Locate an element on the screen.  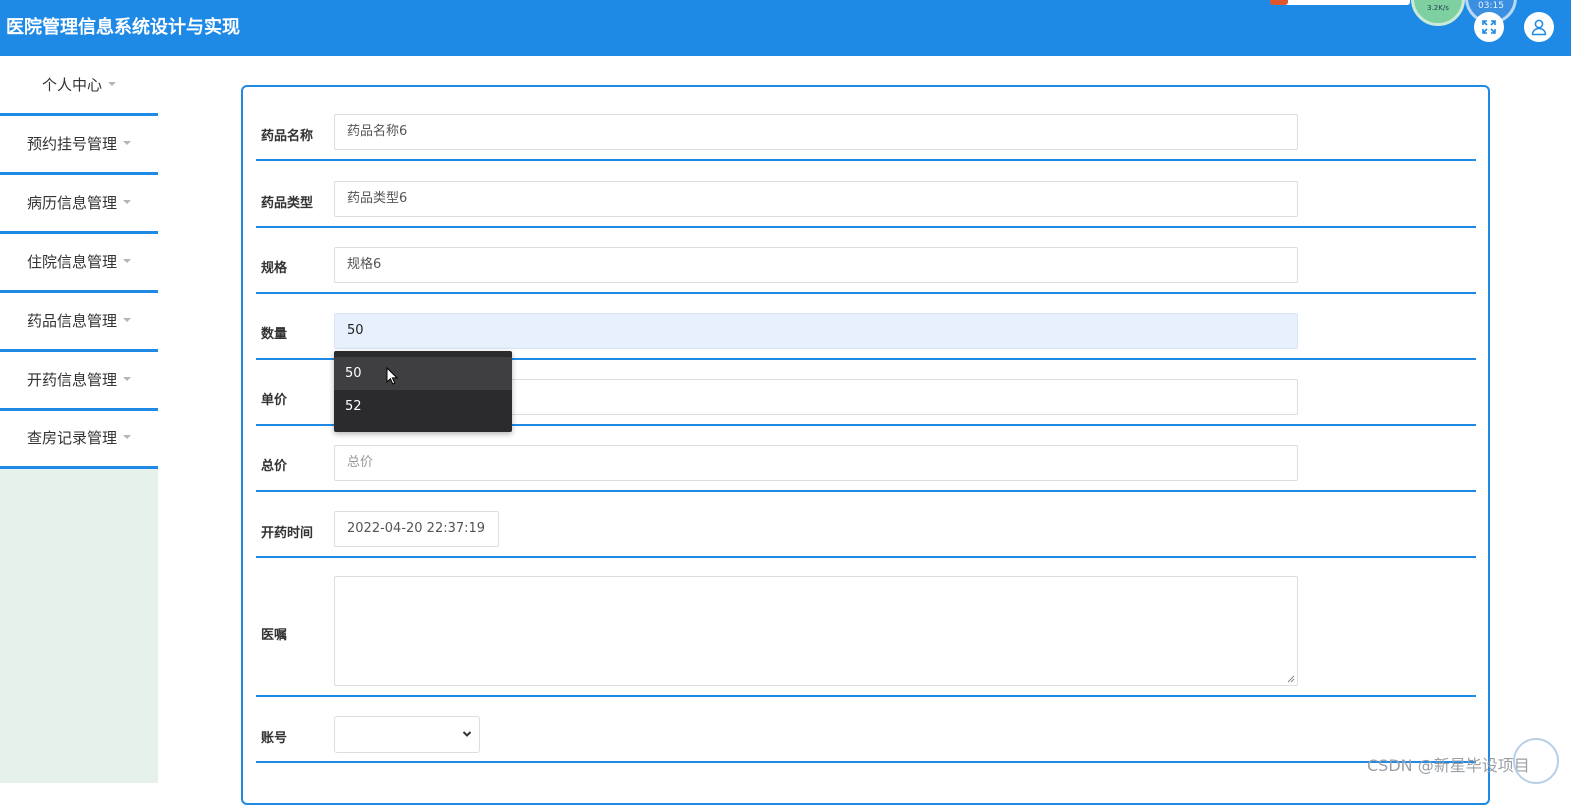
sidebar-item-appointment: 预约挂号管理 is located at coordinates (79, 145).